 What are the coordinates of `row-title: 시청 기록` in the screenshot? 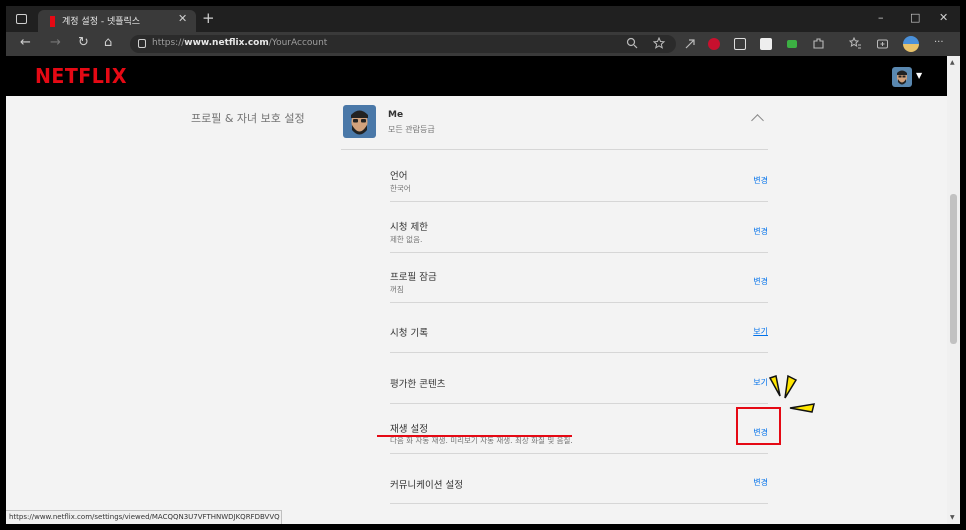 It's located at (409, 333).